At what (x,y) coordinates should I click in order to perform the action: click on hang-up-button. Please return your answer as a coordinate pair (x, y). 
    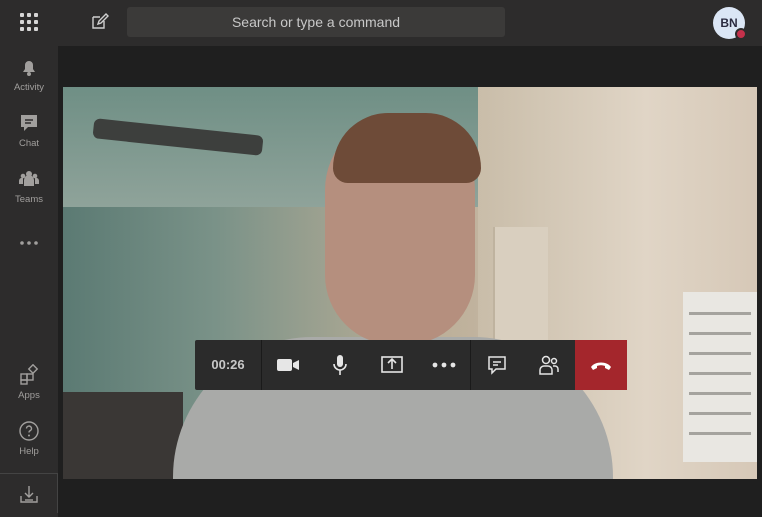
    Looking at the image, I should click on (601, 365).